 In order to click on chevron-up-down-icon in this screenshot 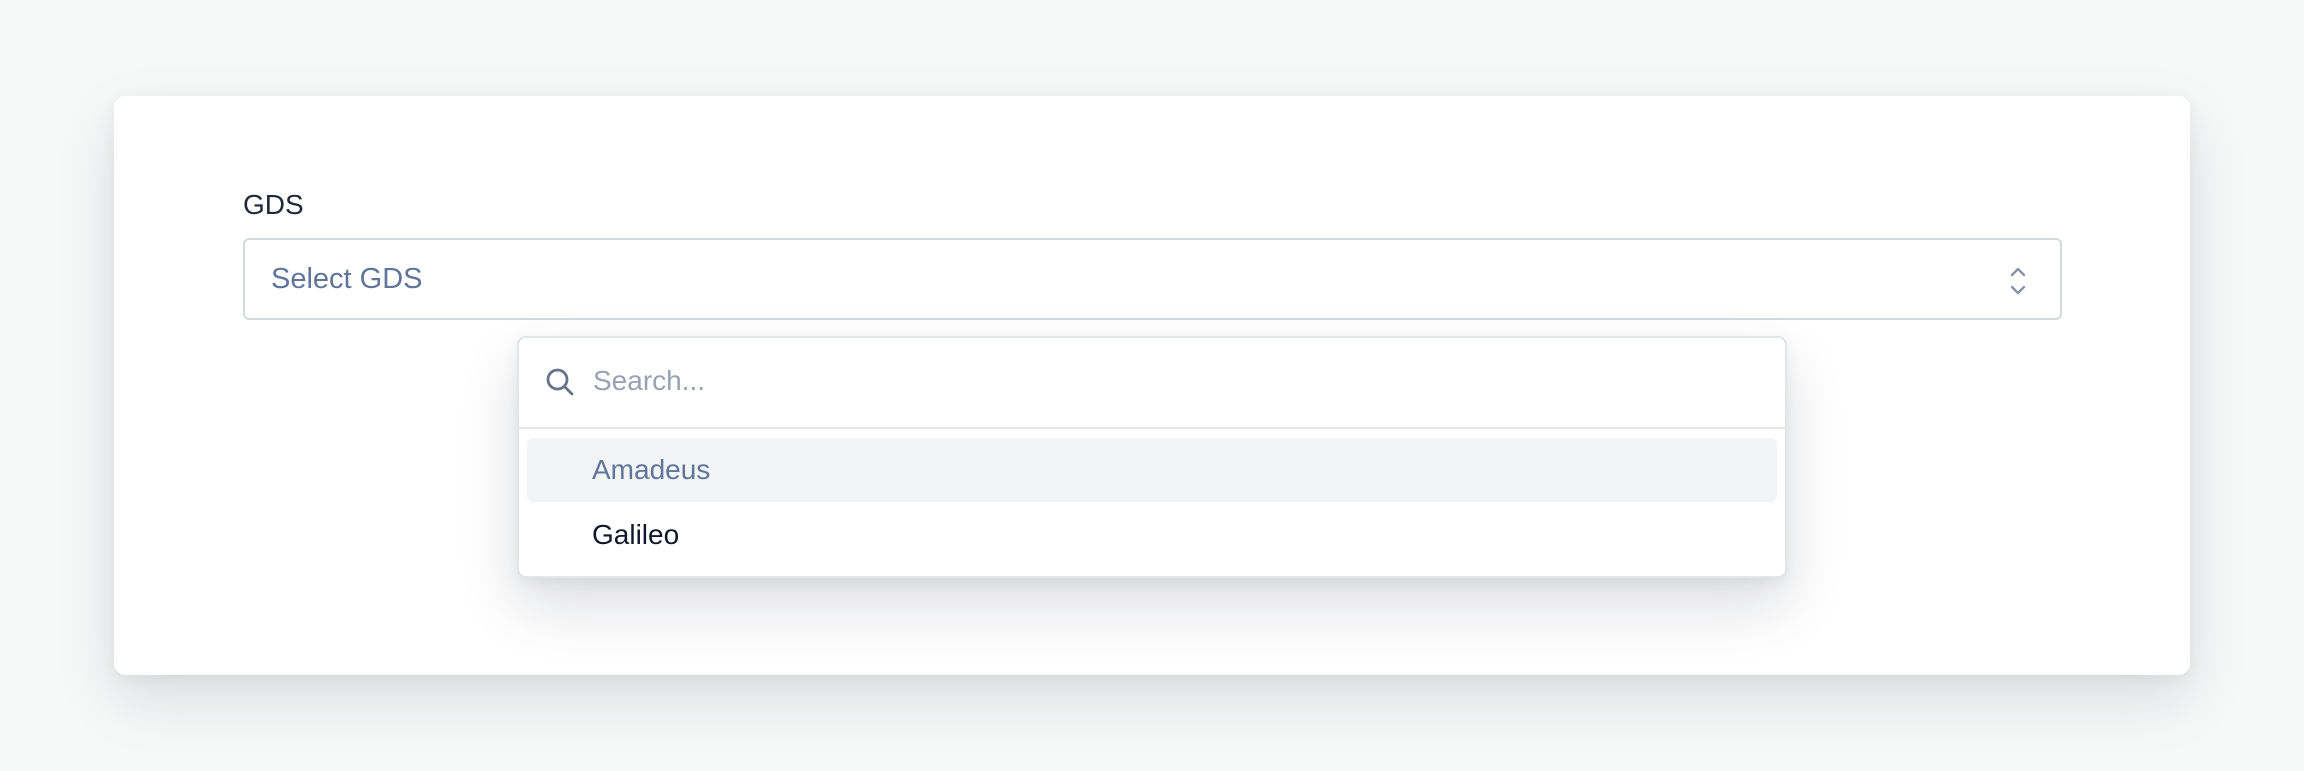, I will do `click(2018, 281)`.